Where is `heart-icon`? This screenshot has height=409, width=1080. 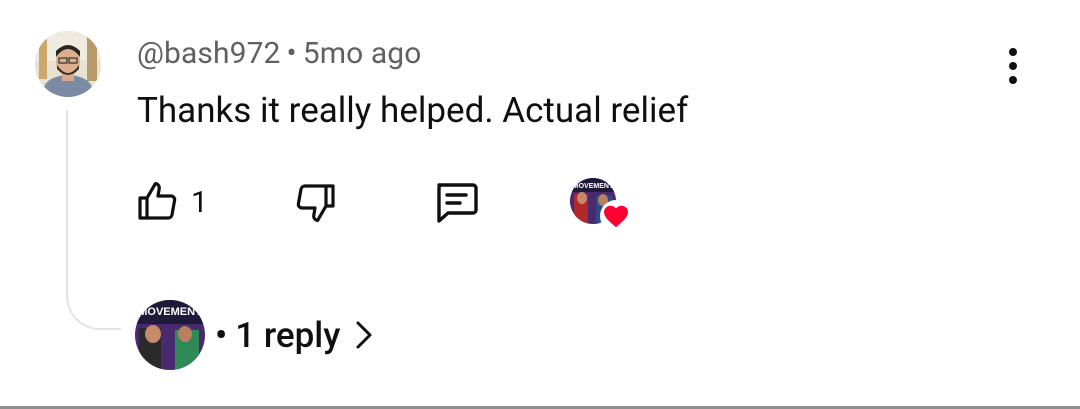 heart-icon is located at coordinates (616, 216).